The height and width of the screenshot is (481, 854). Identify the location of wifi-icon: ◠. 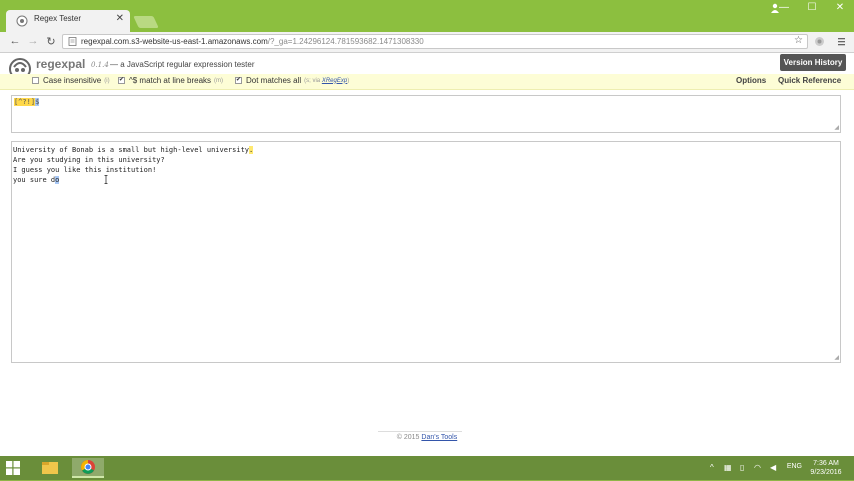
(757, 467).